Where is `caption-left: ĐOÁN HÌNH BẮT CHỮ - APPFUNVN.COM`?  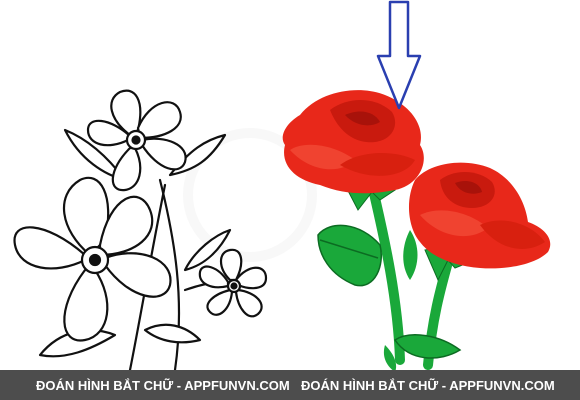 caption-left: ĐOÁN HÌNH BẮT CHỮ - APPFUNVN.COM is located at coordinates (163, 385).